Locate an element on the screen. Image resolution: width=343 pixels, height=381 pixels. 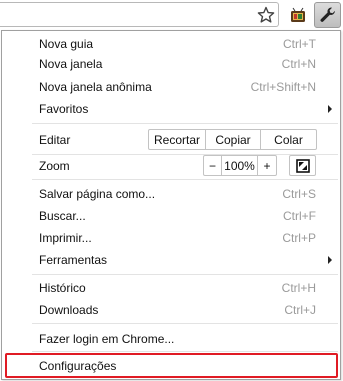
star-icon is located at coordinates (266, 14).